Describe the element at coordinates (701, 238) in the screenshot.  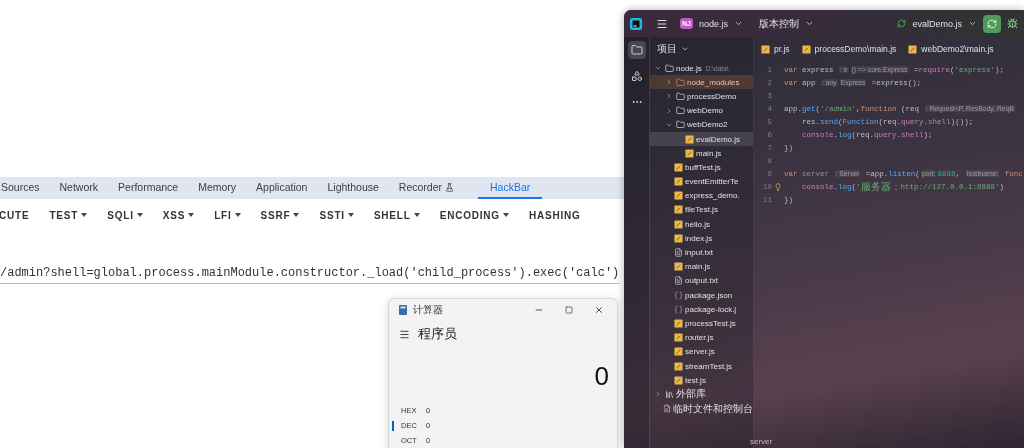
I see `tree-item: index.js` at that location.